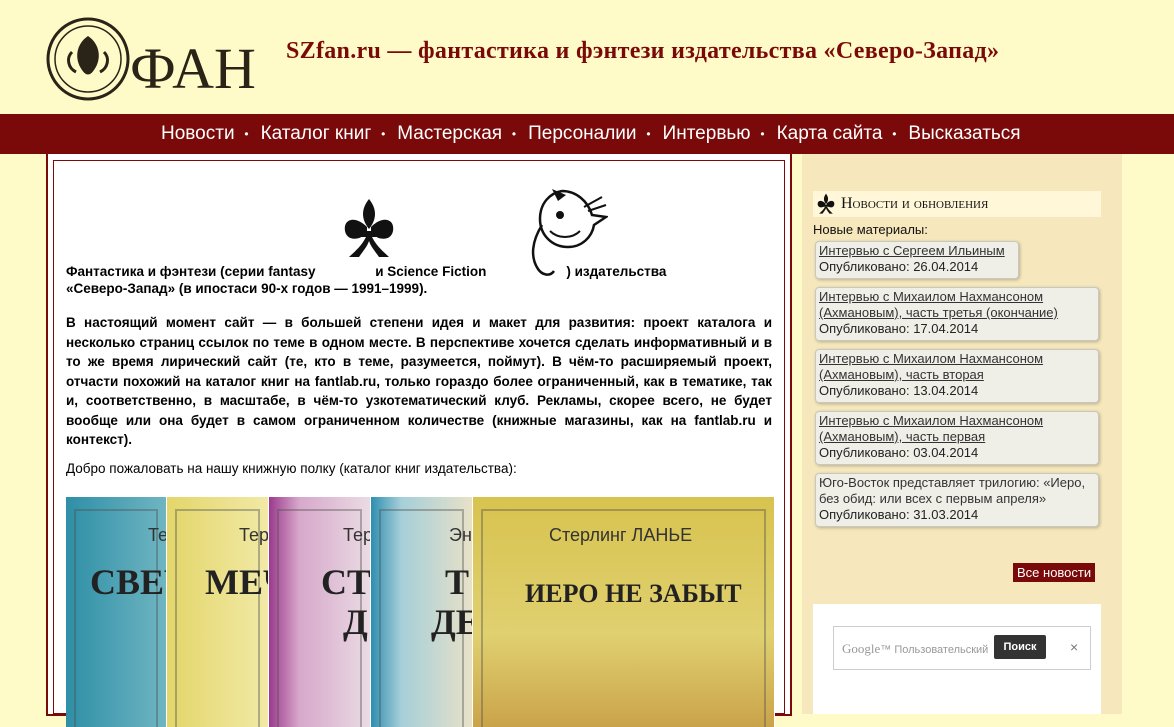  Describe the element at coordinates (198, 134) in the screenshot. I see `nav-item-news: Новости •` at that location.